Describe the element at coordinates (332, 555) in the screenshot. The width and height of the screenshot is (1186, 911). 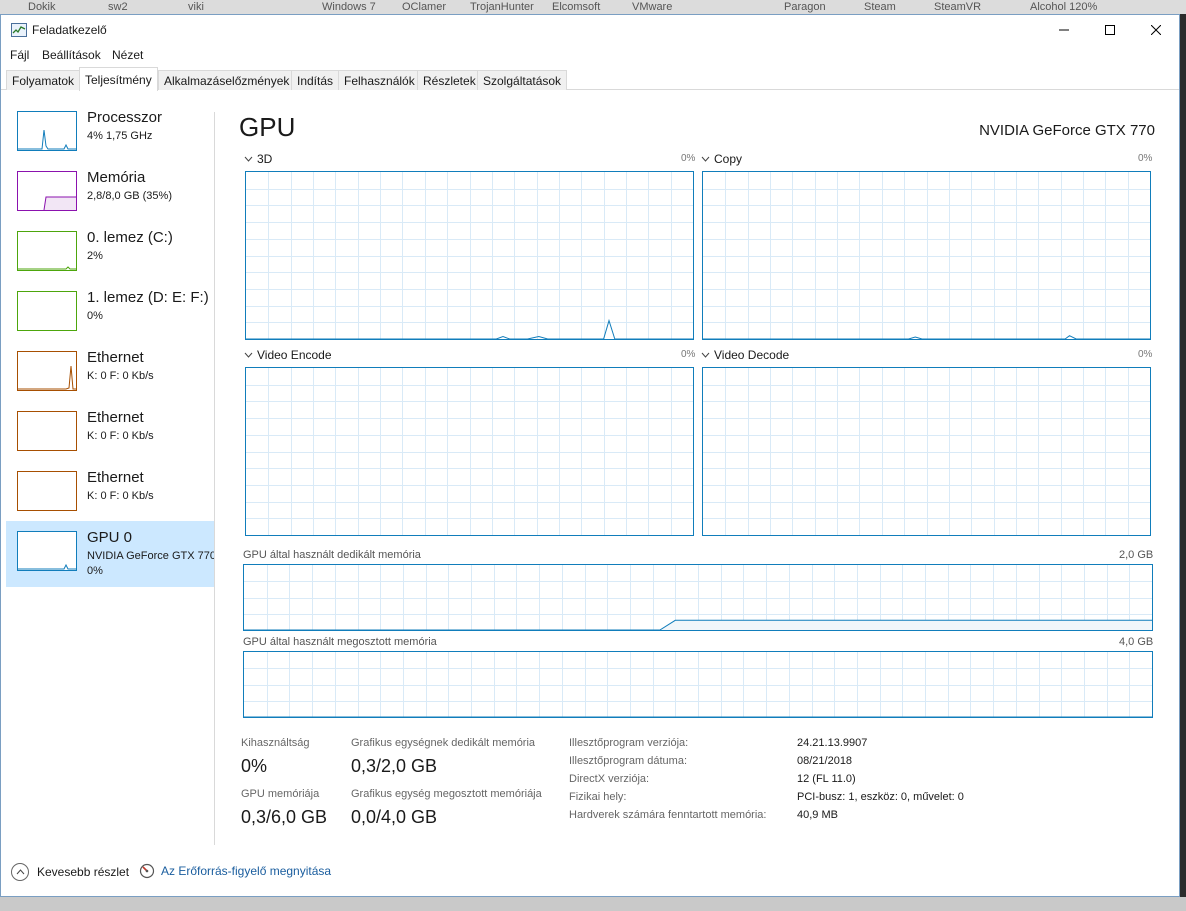
I see `dedicated-memory-label: GPU által használt dedikált memória` at that location.